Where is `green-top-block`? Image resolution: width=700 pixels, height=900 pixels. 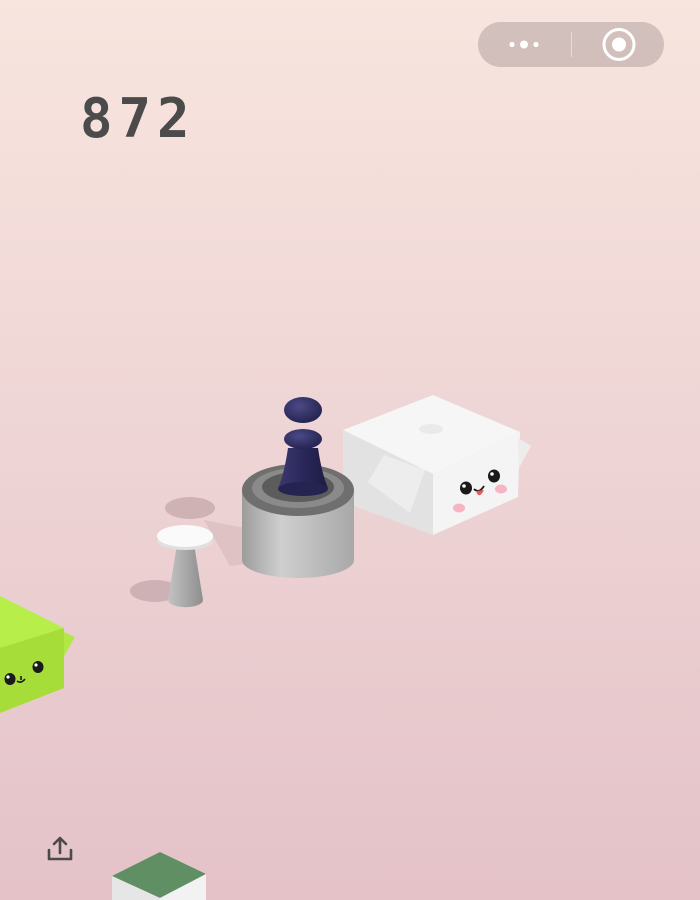 green-top-block is located at coordinates (159, 876).